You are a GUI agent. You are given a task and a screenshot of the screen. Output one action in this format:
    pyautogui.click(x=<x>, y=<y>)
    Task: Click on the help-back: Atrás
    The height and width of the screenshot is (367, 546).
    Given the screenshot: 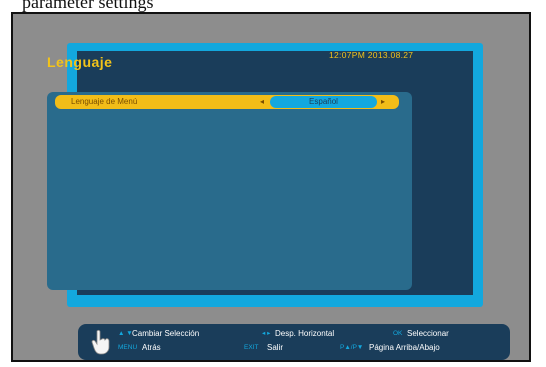 What is the action you would take?
    pyautogui.click(x=151, y=347)
    